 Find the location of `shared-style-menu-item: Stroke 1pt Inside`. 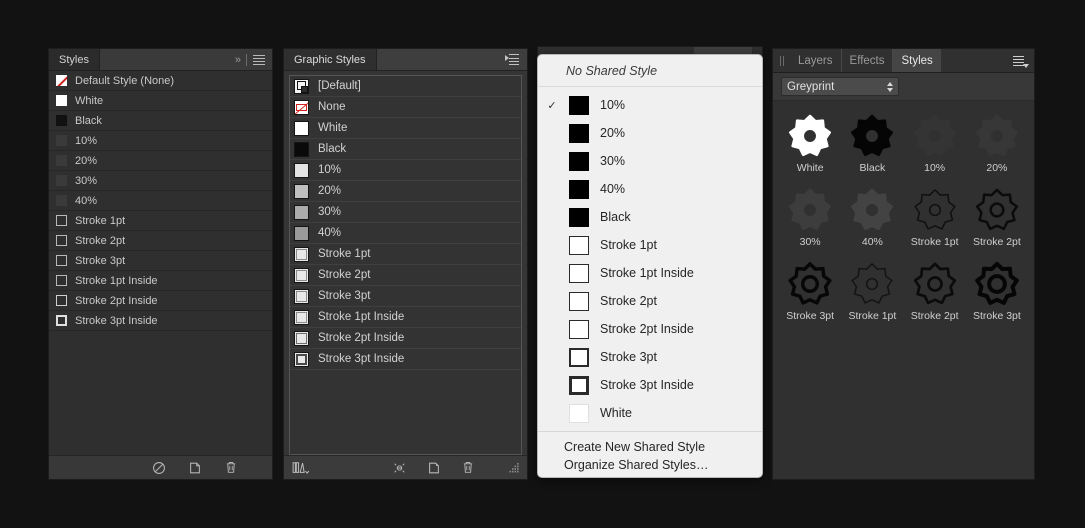

shared-style-menu-item: Stroke 1pt Inside is located at coordinates (650, 273).